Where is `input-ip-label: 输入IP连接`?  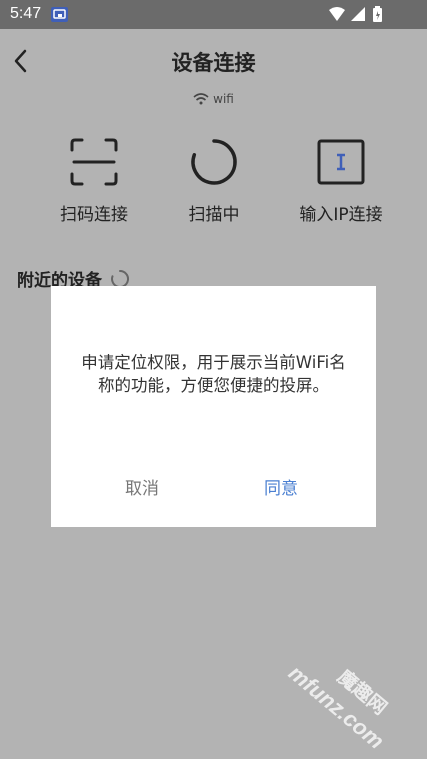 input-ip-label: 输入IP连接 is located at coordinates (341, 215).